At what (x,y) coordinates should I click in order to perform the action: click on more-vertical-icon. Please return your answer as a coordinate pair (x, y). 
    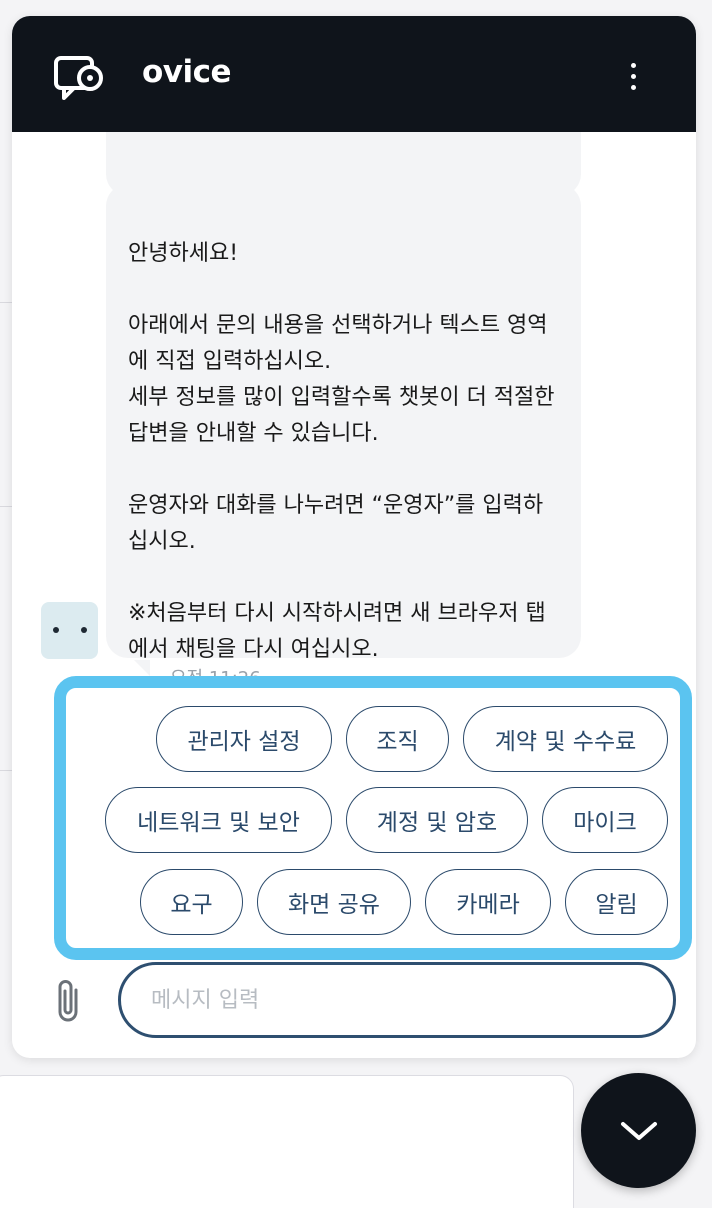
    Looking at the image, I should click on (633, 65).